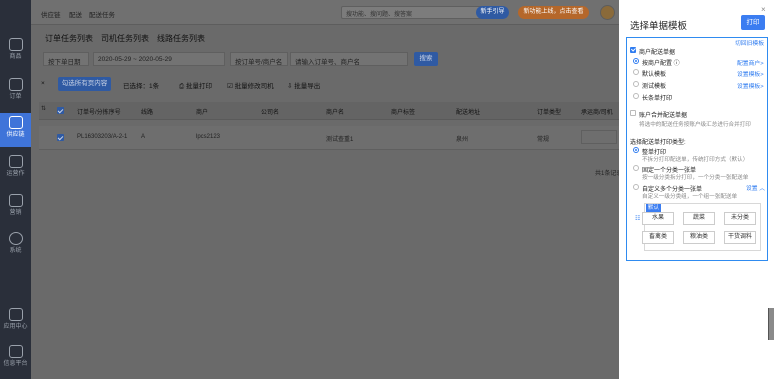  I want to click on table-row: PL16303203/A-2-1 A lpcs2123 测试查重1 泉州 常规, so click(329, 138).